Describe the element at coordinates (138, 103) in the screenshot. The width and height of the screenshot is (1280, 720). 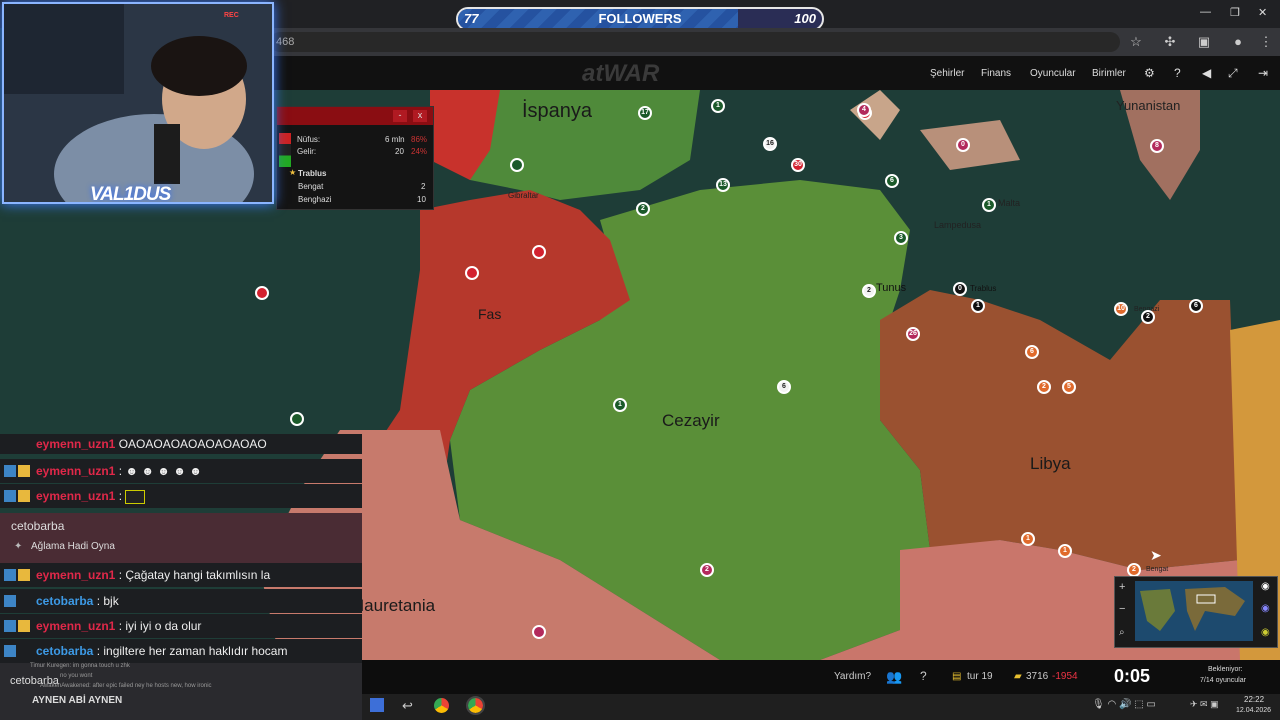
I see `webcam-overlay: REC VAL1DUS` at that location.